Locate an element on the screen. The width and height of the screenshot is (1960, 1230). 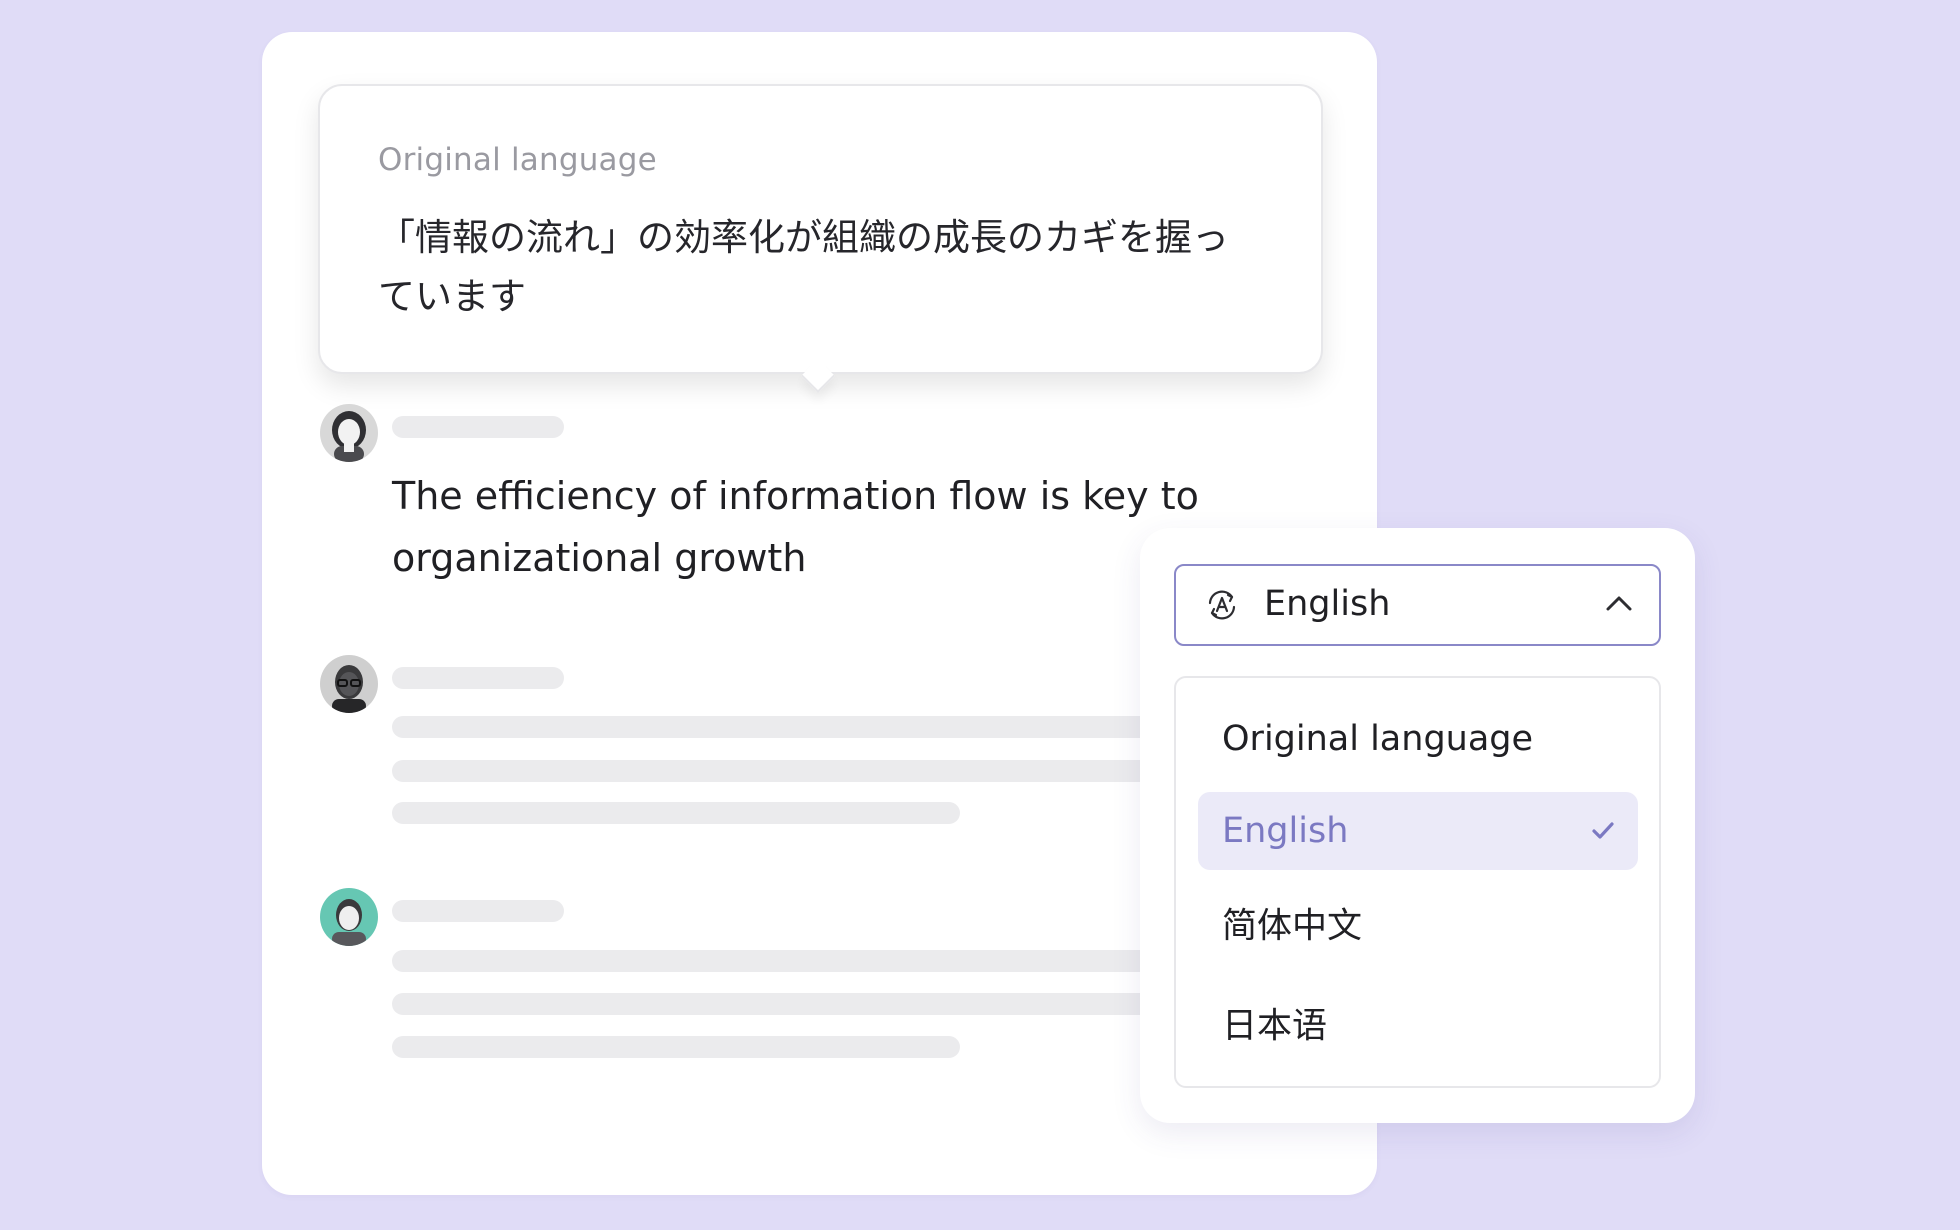
language-option-original: Original language is located at coordinates (1418, 739).